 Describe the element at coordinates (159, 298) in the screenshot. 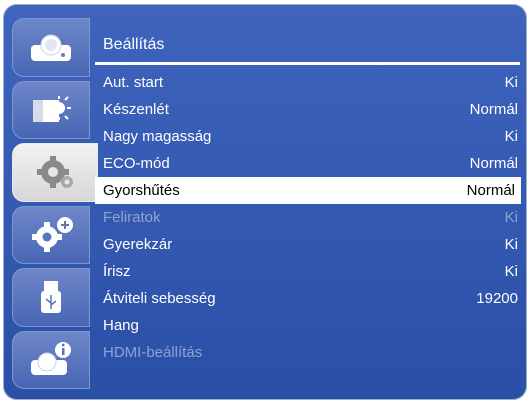

I see `menu-item-label: Átviteli sebesség` at that location.